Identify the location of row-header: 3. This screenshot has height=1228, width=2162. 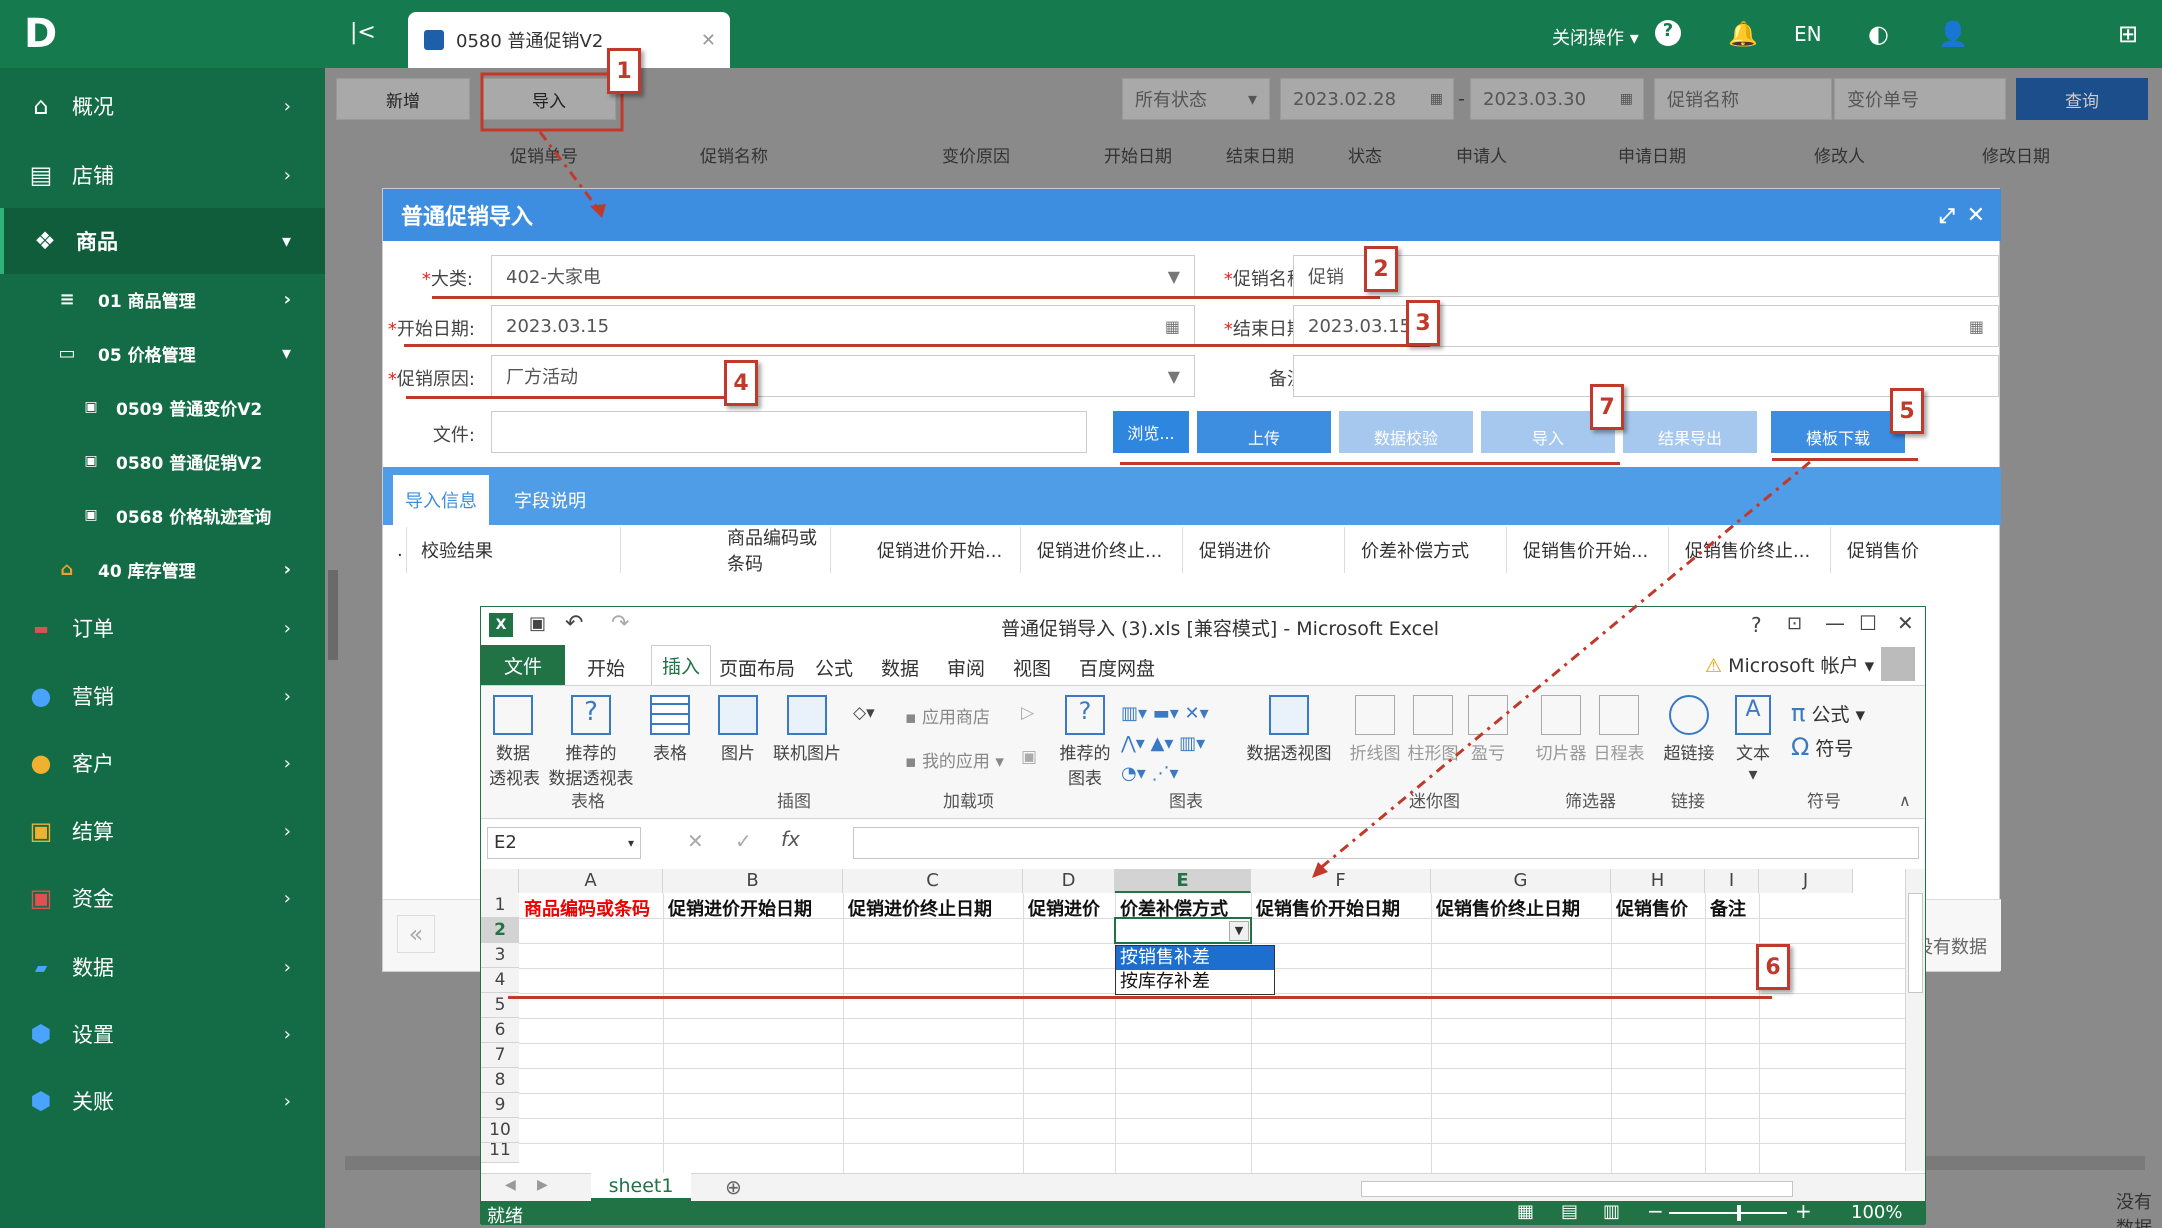
(500, 955).